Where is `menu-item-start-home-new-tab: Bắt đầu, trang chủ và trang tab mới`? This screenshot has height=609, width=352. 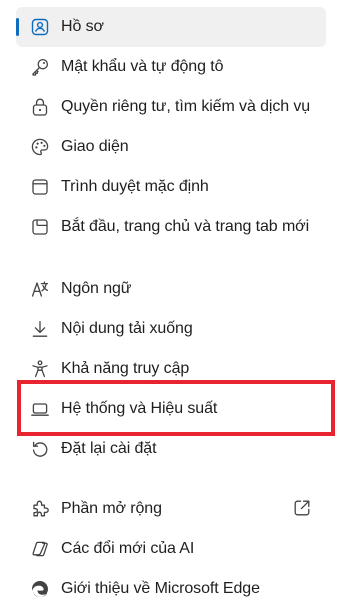
menu-item-start-home-new-tab: Bắt đầu, trang chủ và trang tab mới is located at coordinates (171, 227).